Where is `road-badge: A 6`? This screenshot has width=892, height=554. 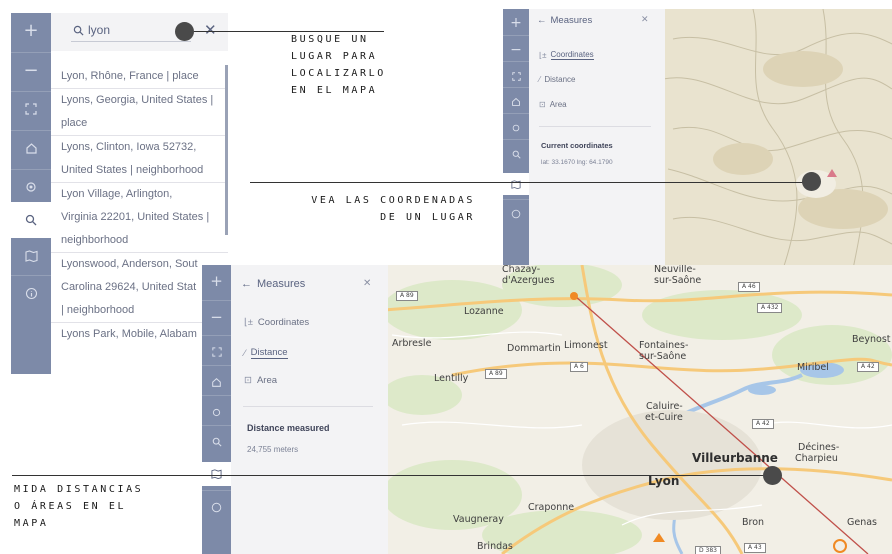 road-badge: A 6 is located at coordinates (579, 367).